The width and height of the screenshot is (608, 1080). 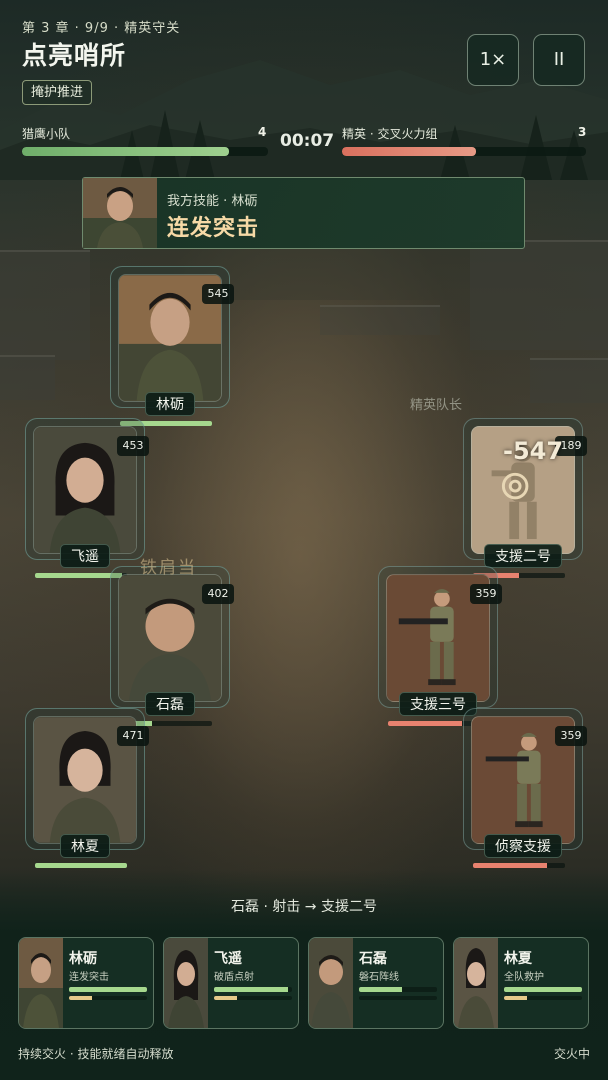 What do you see at coordinates (168, 568) in the screenshot?
I see `skill-popup-text: 铁肩当` at bounding box center [168, 568].